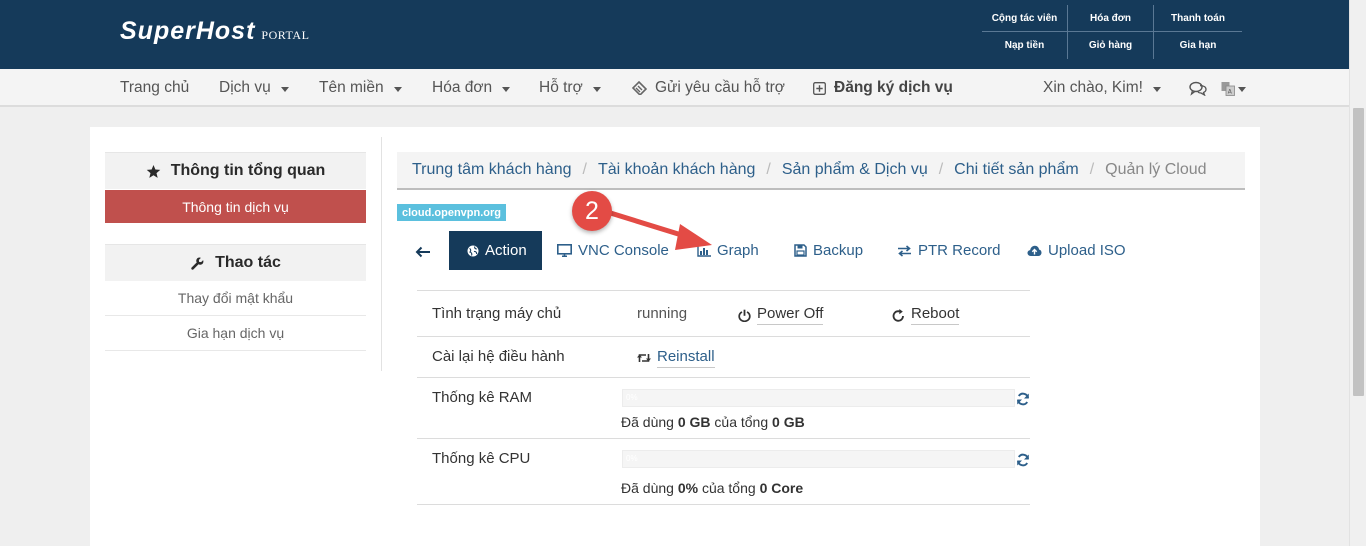  Describe the element at coordinates (360, 88) in the screenshot. I see `nav-domains: Tên miền` at that location.